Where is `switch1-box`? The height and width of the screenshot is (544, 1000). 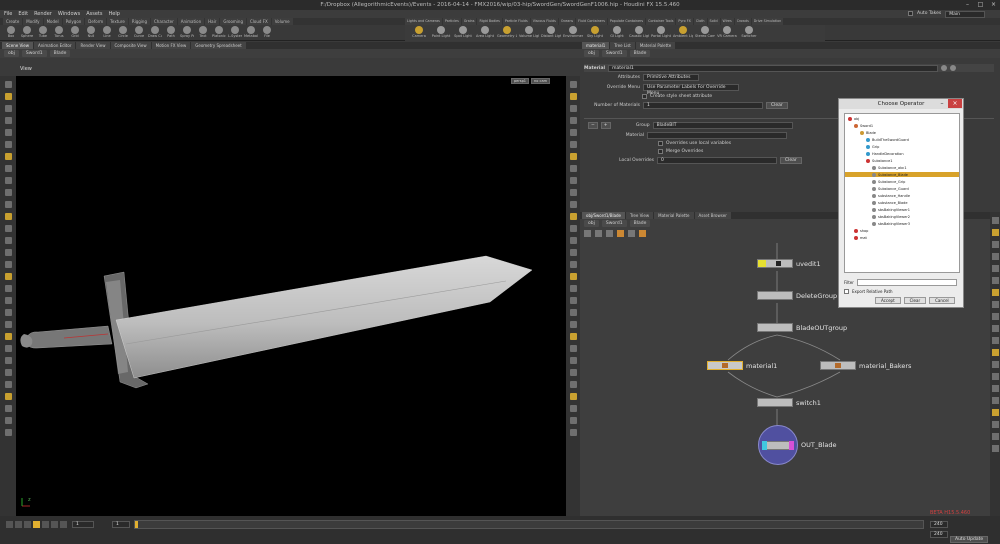
switch1-box is located at coordinates (775, 402).